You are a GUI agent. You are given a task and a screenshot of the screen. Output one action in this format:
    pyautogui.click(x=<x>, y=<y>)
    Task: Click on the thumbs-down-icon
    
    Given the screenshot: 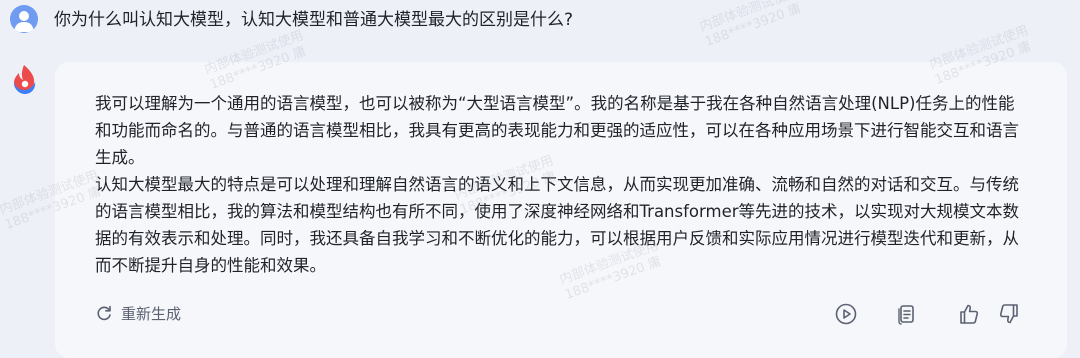 What is the action you would take?
    pyautogui.click(x=1009, y=314)
    